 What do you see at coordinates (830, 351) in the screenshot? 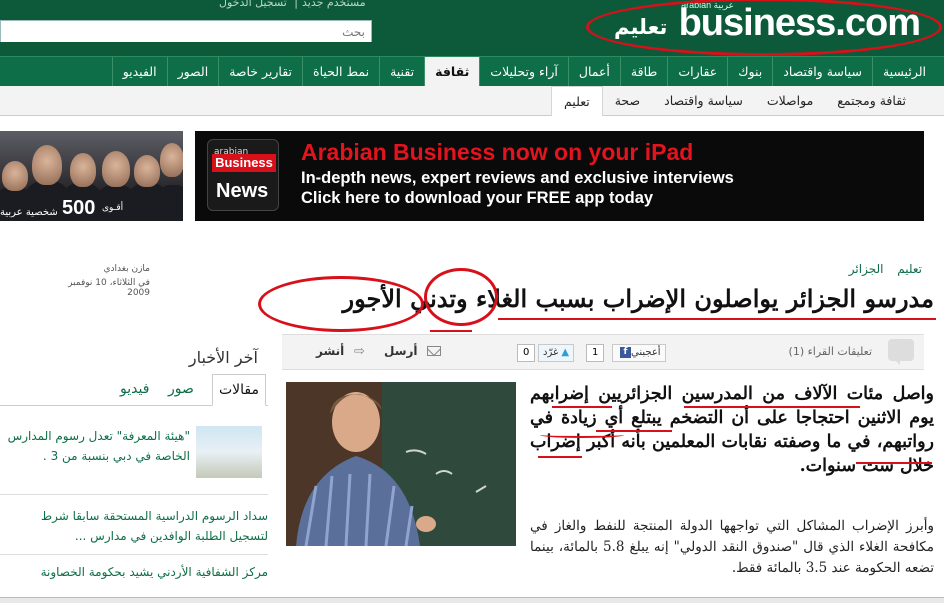
I see `reader-comments-link: تعليقات القراء (1)` at bounding box center [830, 351].